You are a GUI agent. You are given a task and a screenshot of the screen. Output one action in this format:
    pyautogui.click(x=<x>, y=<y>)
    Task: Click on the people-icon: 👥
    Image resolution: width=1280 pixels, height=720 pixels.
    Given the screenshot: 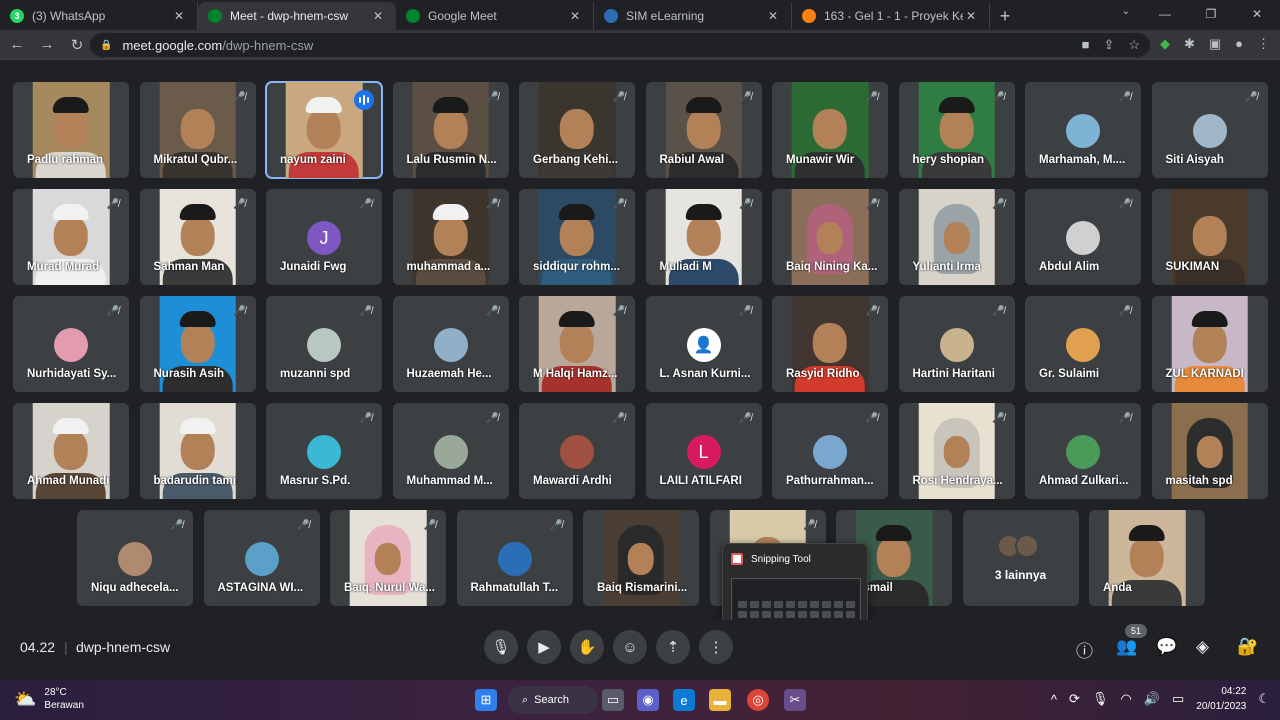 What is the action you would take?
    pyautogui.click(x=1126, y=647)
    